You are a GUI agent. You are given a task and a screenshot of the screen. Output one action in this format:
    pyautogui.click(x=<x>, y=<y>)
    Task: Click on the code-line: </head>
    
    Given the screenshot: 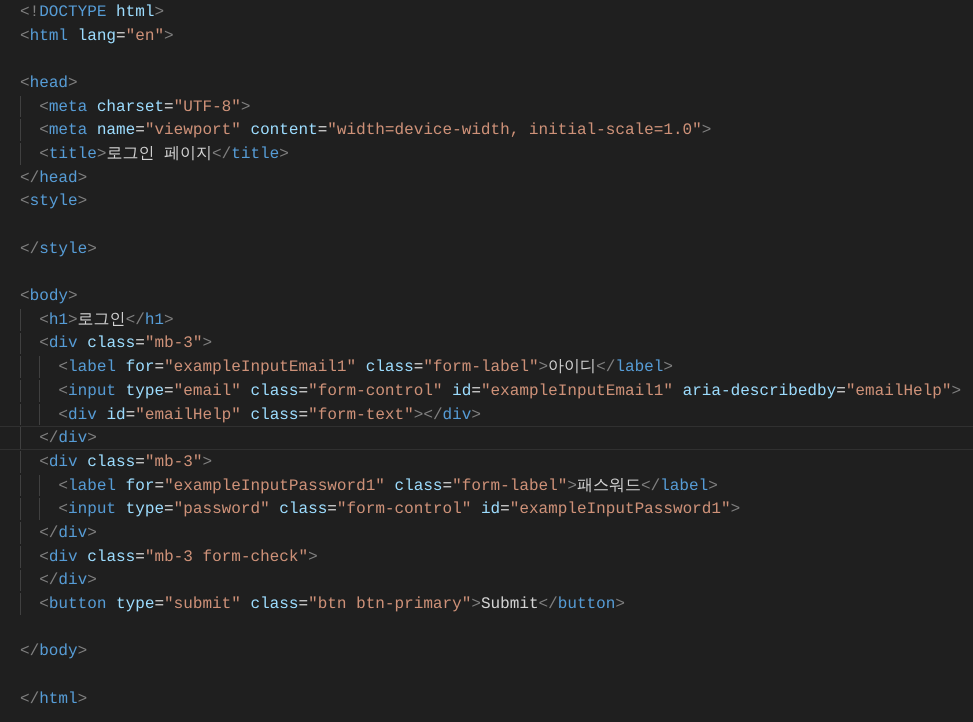 What is the action you would take?
    pyautogui.click(x=54, y=178)
    